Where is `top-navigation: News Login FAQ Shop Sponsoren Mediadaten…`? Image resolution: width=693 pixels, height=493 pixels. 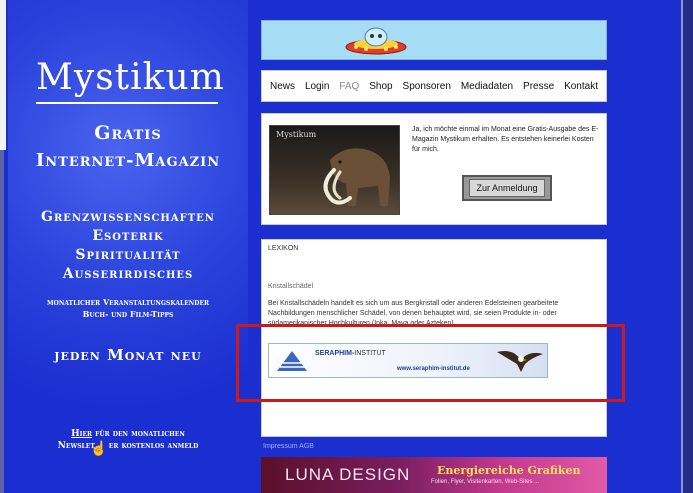 top-navigation: News Login FAQ Shop Sponsoren Mediadaten… is located at coordinates (434, 86).